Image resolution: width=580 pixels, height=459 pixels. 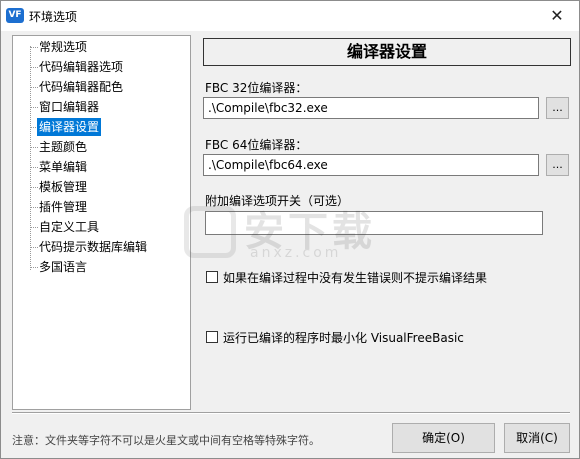 What do you see at coordinates (296, 253) in the screenshot?
I see `watermark-subtext: anxz.com` at bounding box center [296, 253].